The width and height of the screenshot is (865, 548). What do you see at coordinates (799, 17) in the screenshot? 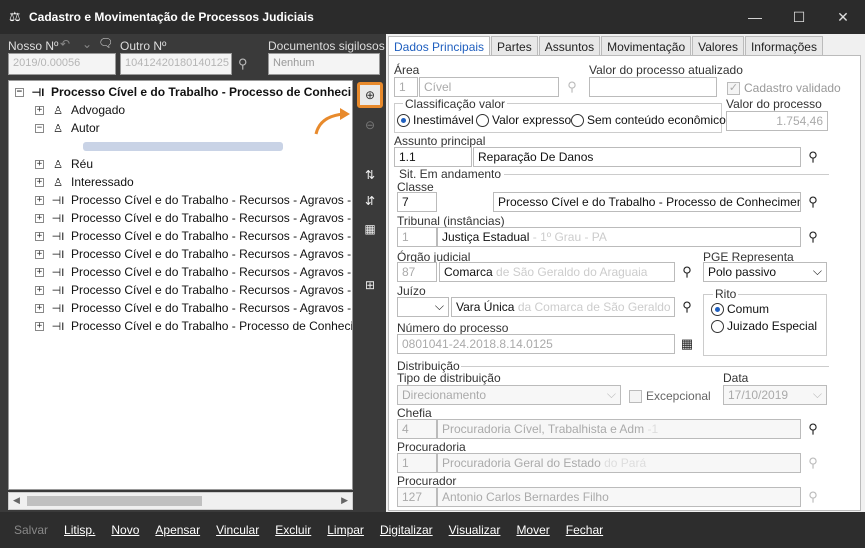
I see `maximize-icon: ☐` at bounding box center [799, 17].